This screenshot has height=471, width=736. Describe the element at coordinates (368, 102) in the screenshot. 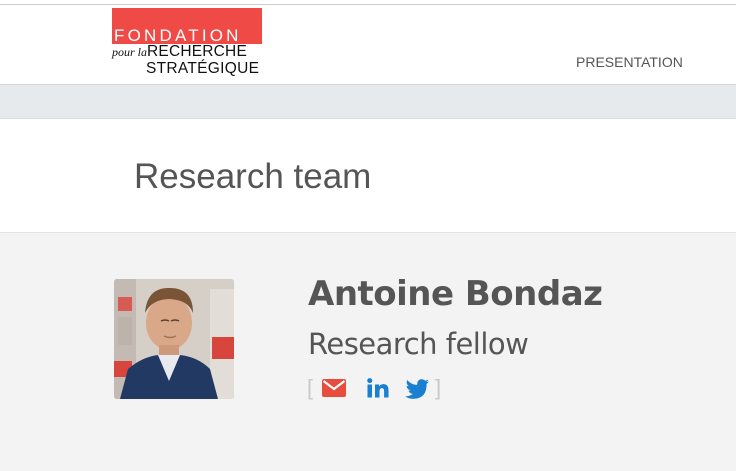

I see `subnav-band` at that location.